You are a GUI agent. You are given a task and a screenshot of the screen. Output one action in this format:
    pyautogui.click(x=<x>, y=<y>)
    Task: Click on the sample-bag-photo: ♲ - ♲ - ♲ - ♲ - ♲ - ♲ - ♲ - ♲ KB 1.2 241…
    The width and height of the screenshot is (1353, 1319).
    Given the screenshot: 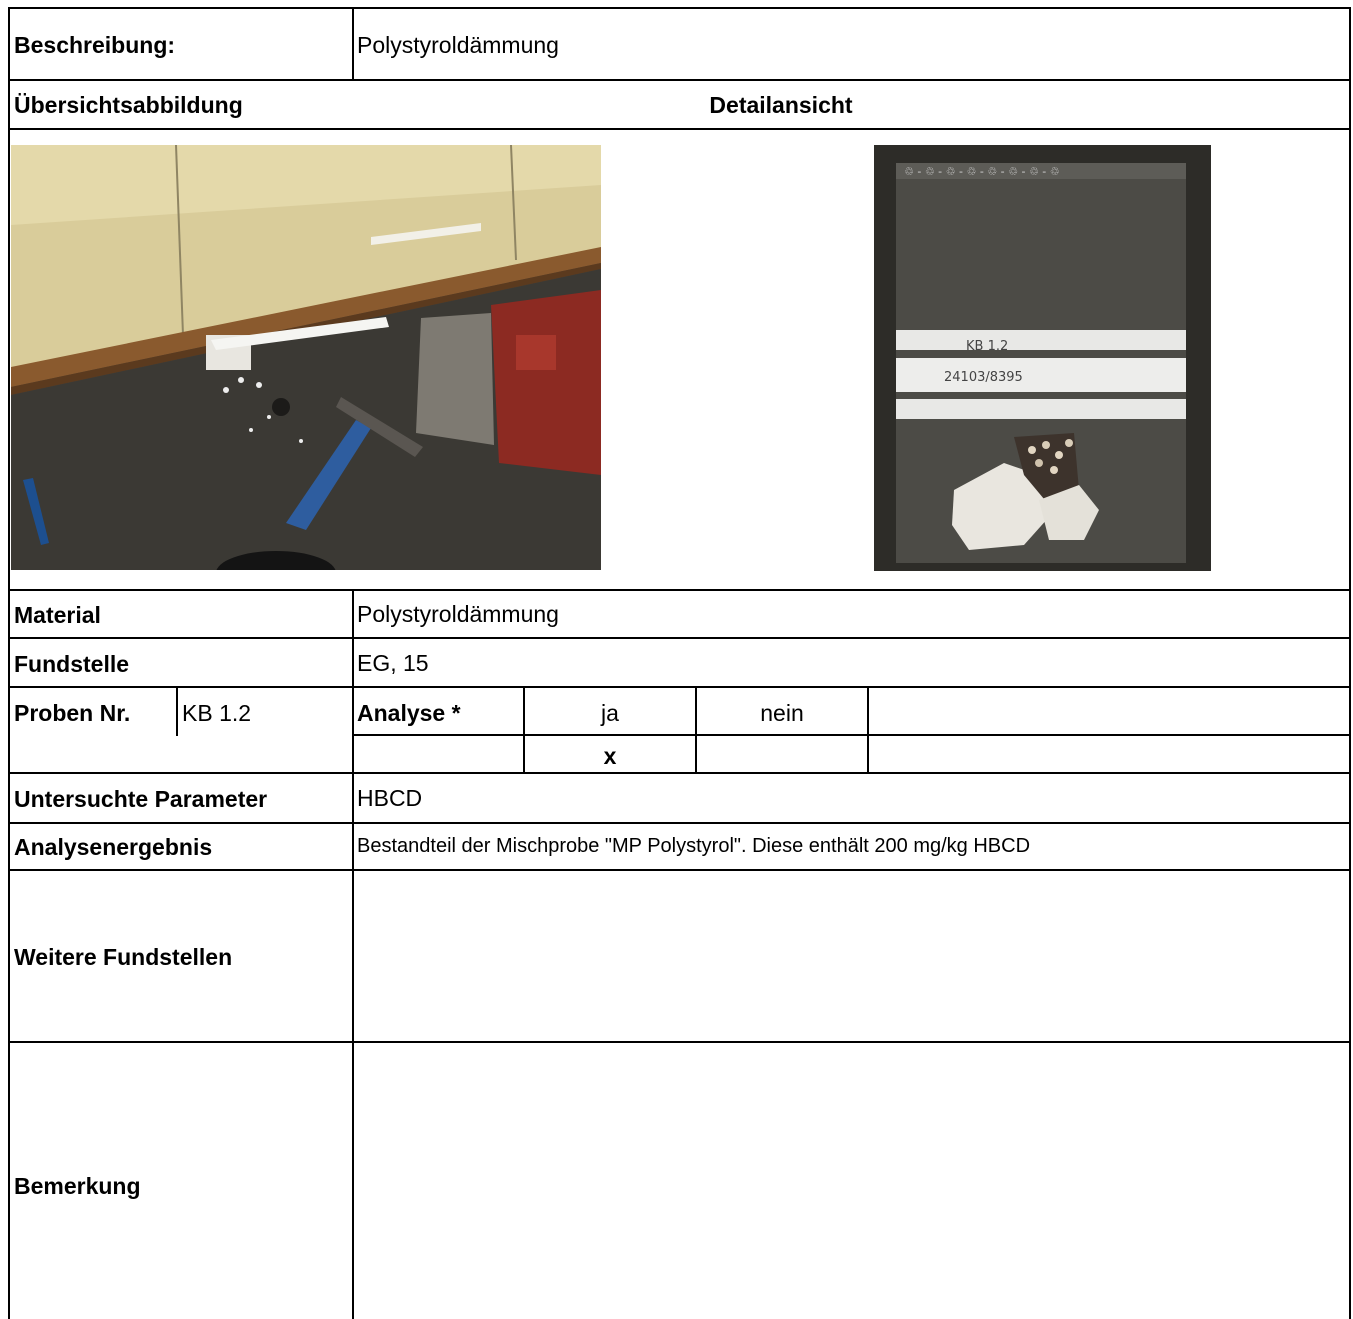 What is the action you would take?
    pyautogui.click(x=1042, y=358)
    